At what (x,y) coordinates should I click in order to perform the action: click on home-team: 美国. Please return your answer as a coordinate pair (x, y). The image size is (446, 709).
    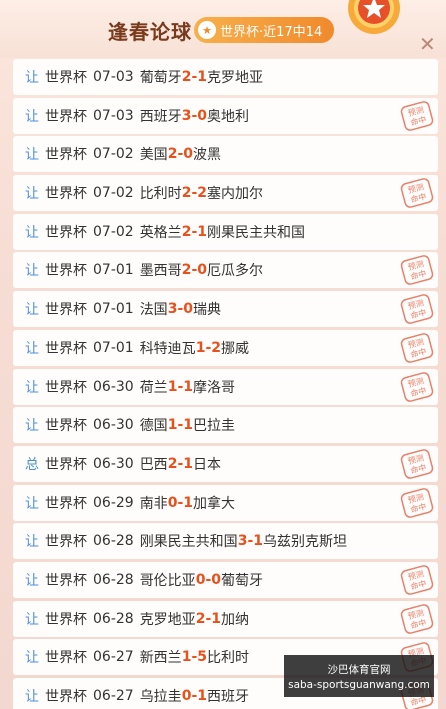
    Looking at the image, I should click on (153, 155).